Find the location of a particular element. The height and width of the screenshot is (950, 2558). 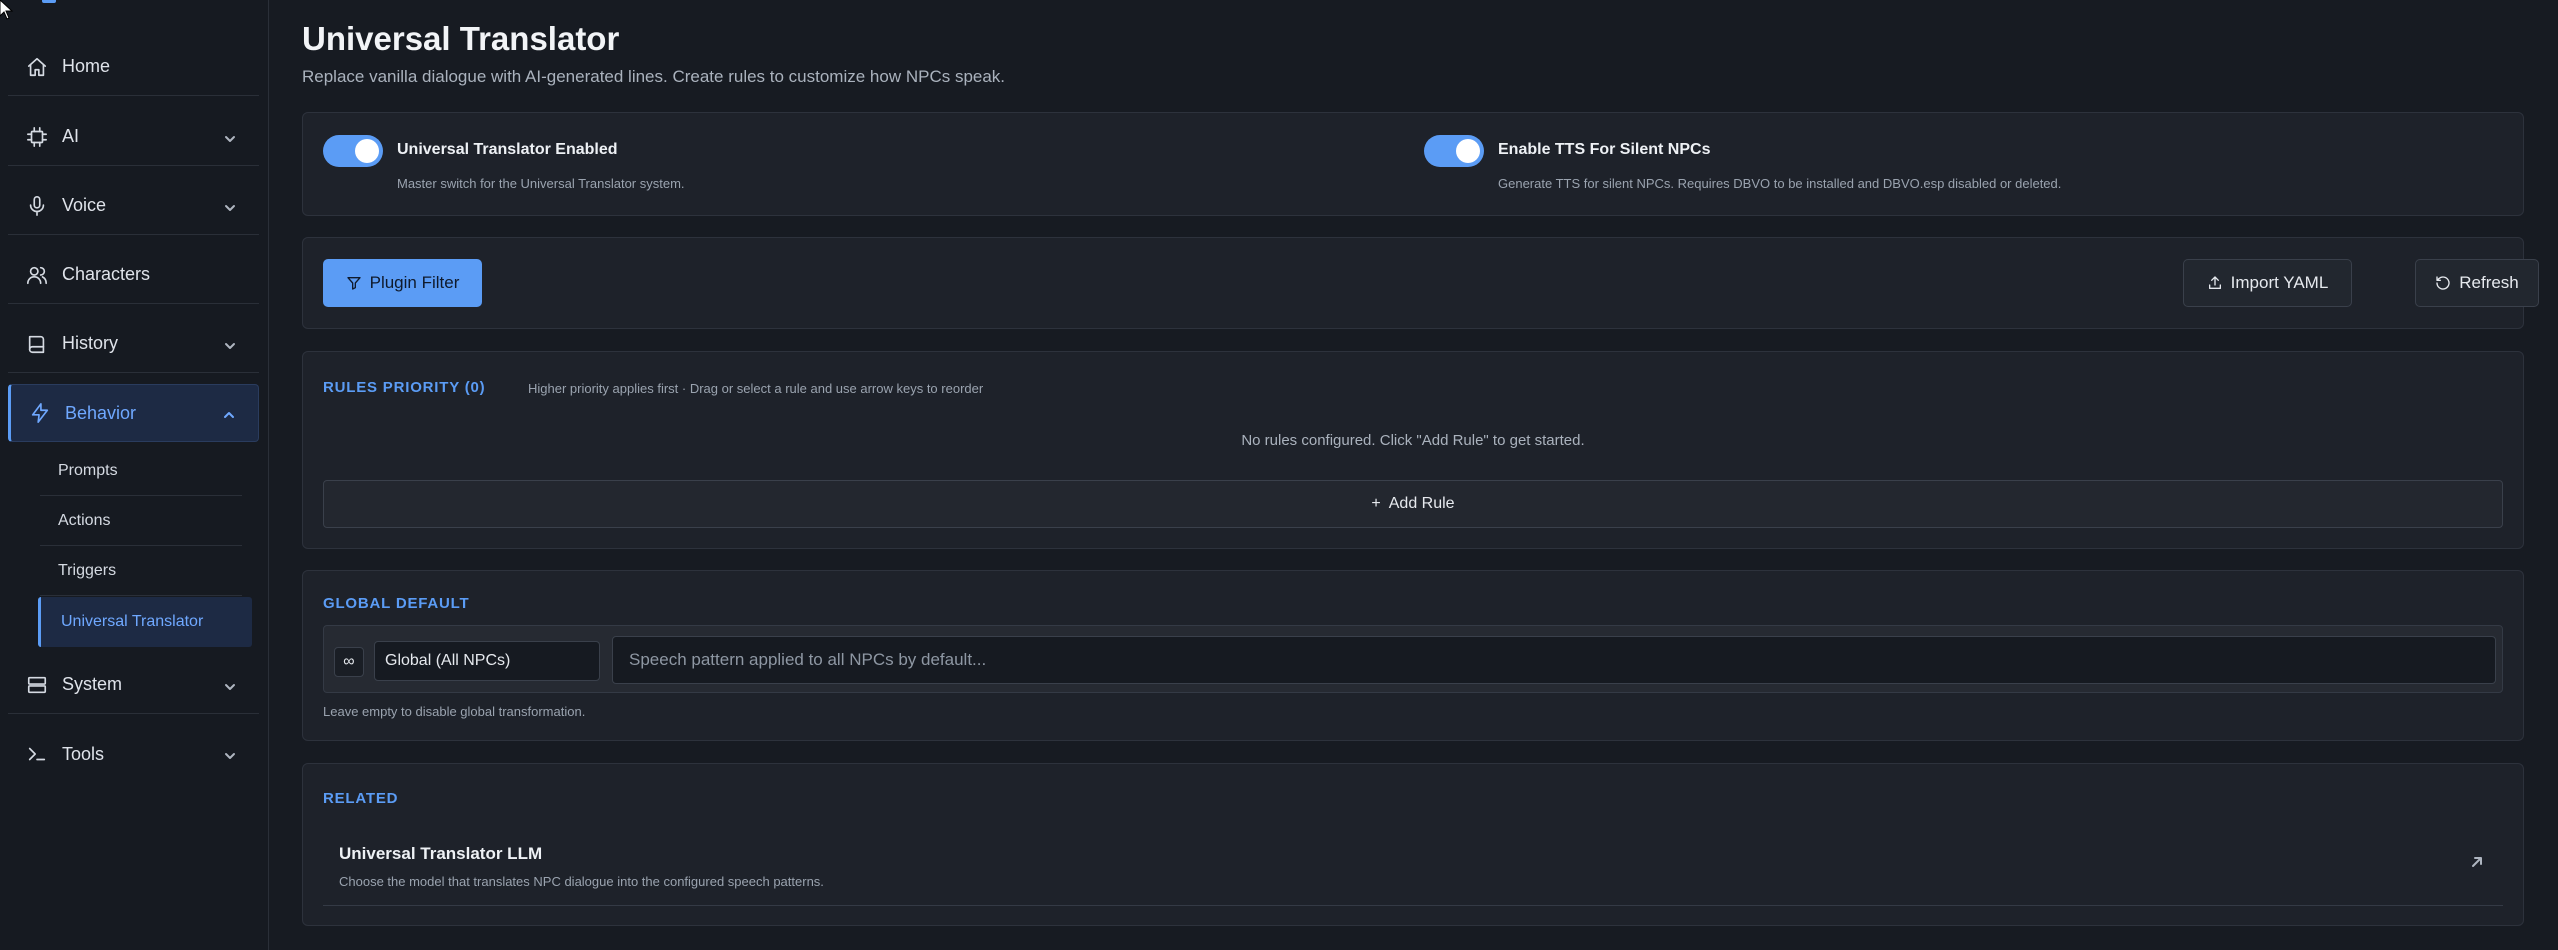

sidebar-item-label: History is located at coordinates (90, 343).